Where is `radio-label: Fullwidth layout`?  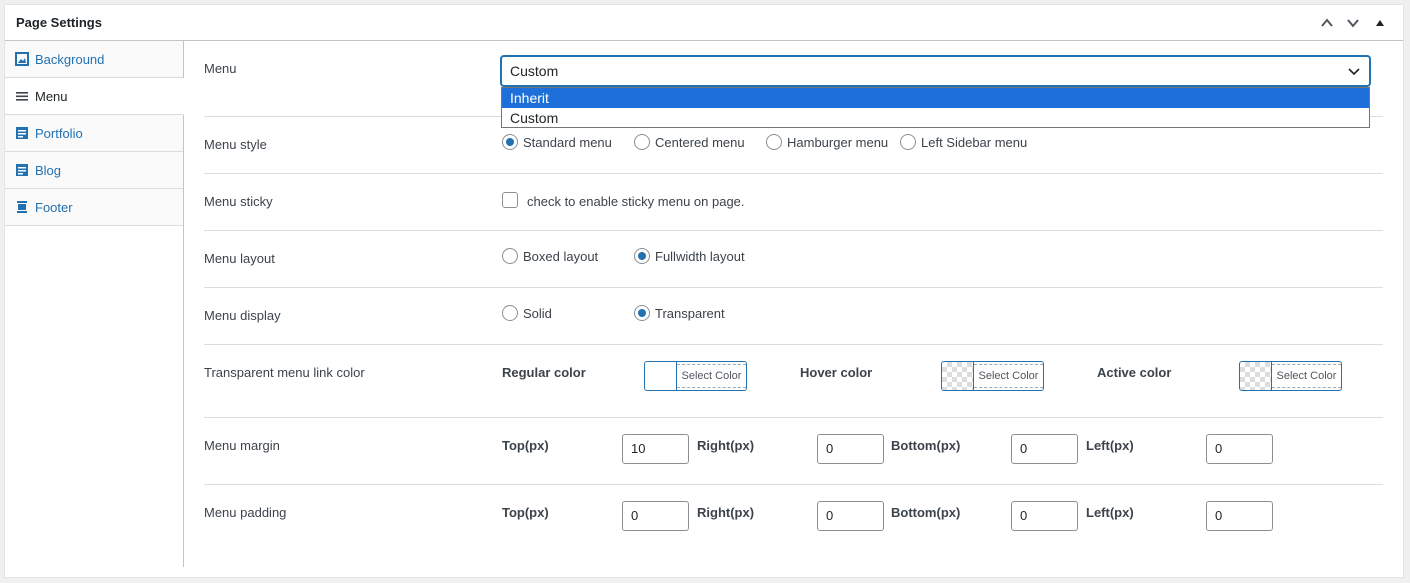 radio-label: Fullwidth layout is located at coordinates (700, 256).